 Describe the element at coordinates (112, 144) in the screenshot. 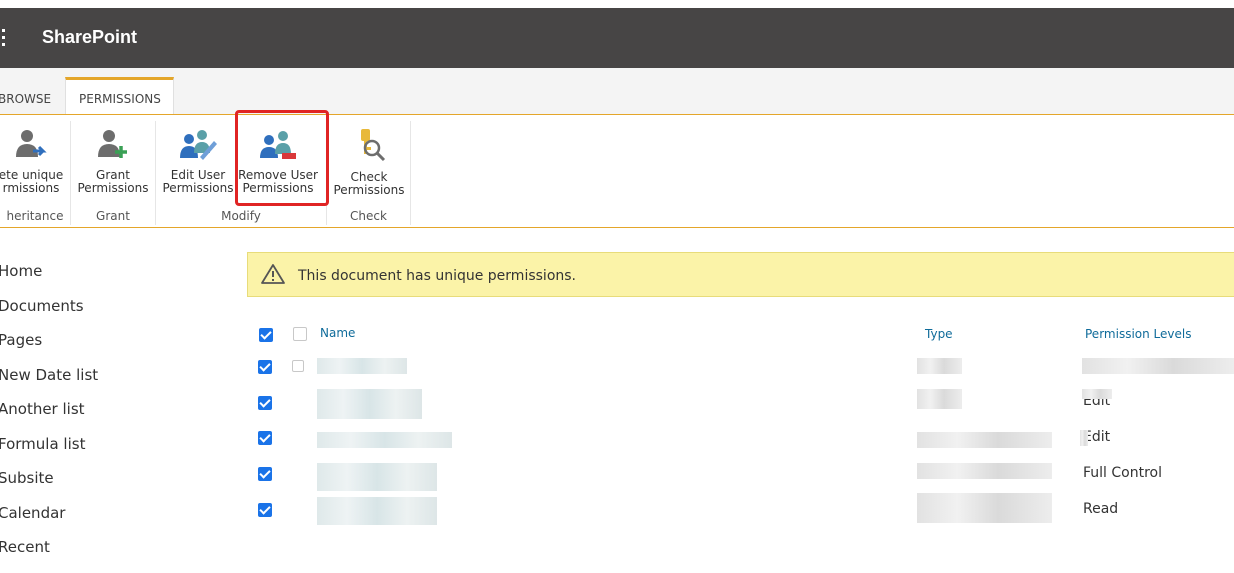

I see `grant-permissions-icon` at that location.